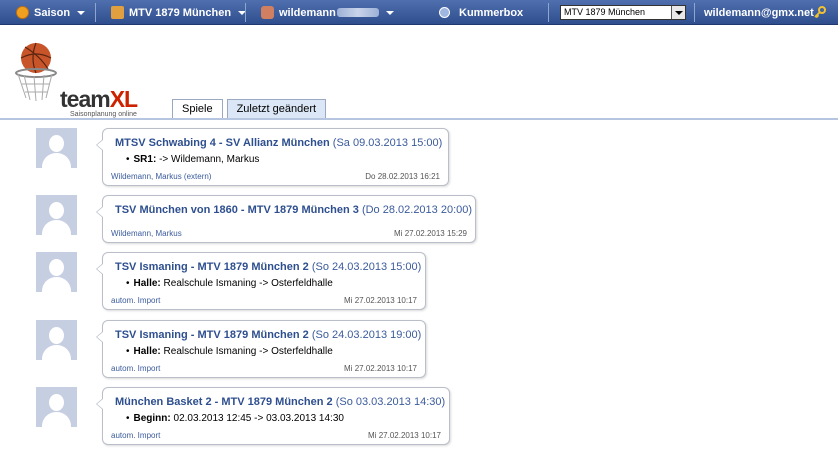  I want to click on help-icon, so click(444, 12).